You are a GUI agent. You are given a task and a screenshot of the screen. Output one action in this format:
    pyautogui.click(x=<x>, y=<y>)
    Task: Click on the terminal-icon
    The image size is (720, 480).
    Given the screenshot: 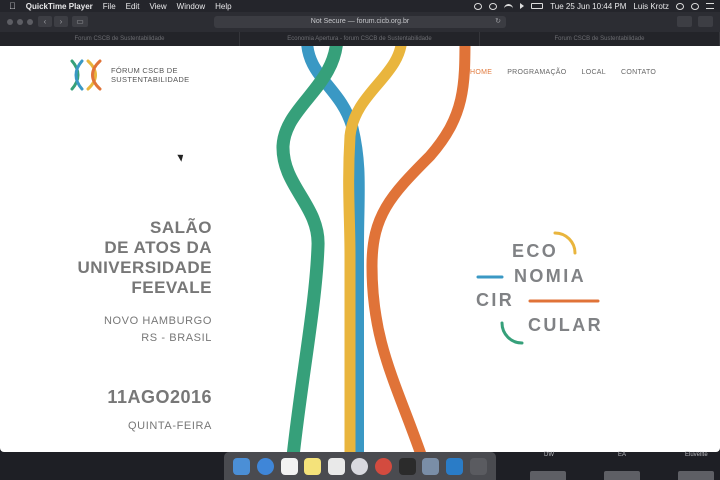 What is the action you would take?
    pyautogui.click(x=407, y=466)
    